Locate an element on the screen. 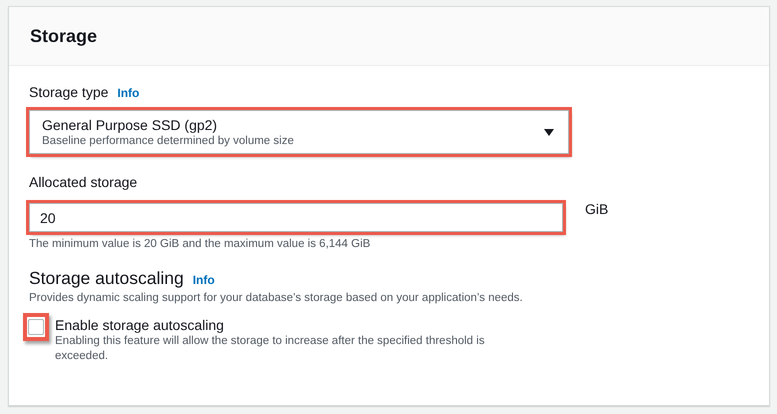 This screenshot has height=414, width=777. select-description: Baseline performance determined by volume size is located at coordinates (168, 141).